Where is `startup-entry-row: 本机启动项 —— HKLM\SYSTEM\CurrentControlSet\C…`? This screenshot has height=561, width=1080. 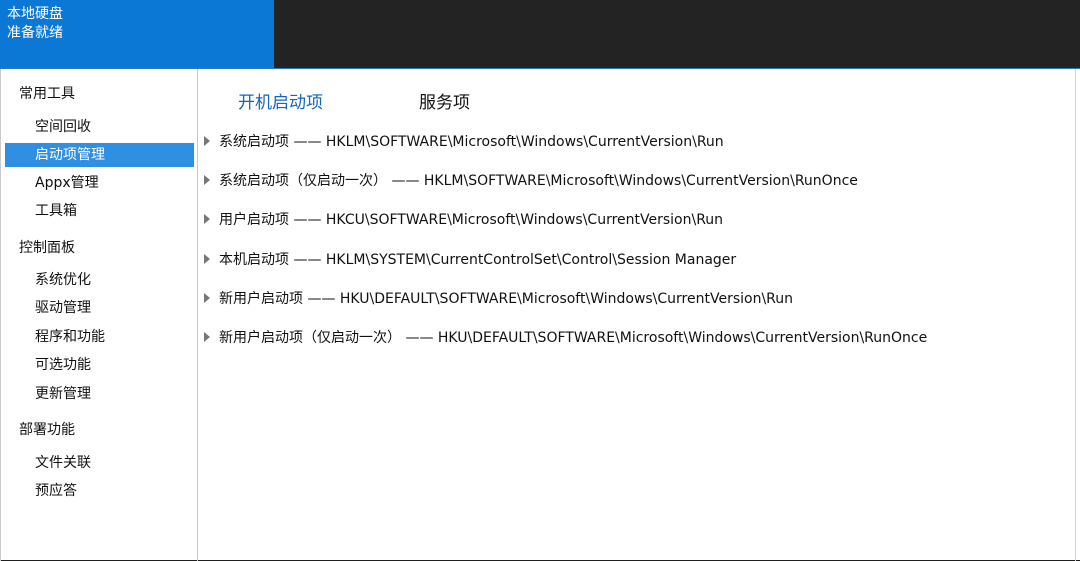 startup-entry-row: 本机启动项 —— HKLM\SYSTEM\CurrentControlSet\C… is located at coordinates (470, 260).